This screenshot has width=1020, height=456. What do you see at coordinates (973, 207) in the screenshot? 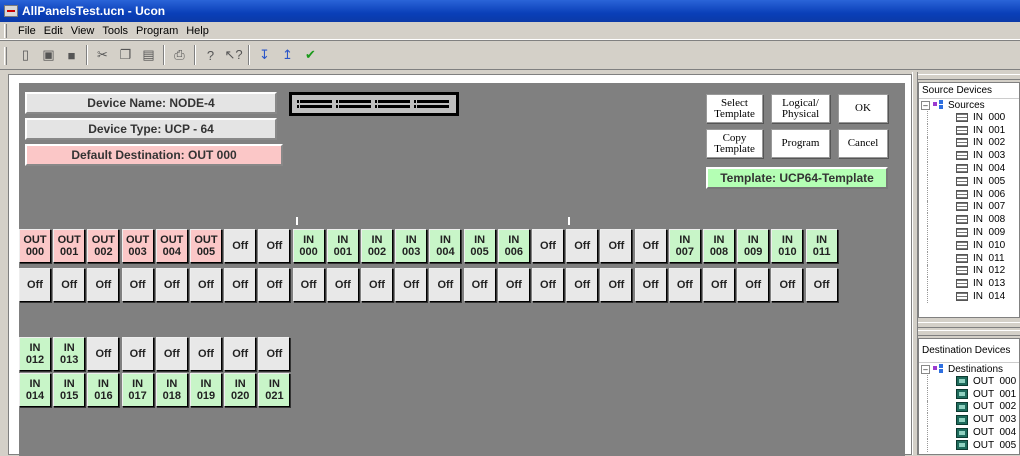
I see `tree-item: IN 007` at bounding box center [973, 207].